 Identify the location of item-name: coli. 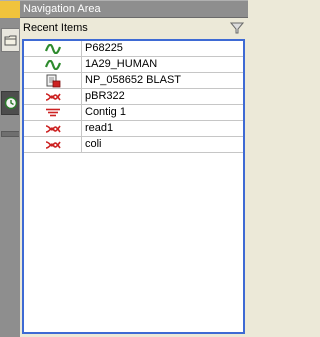
(93, 144).